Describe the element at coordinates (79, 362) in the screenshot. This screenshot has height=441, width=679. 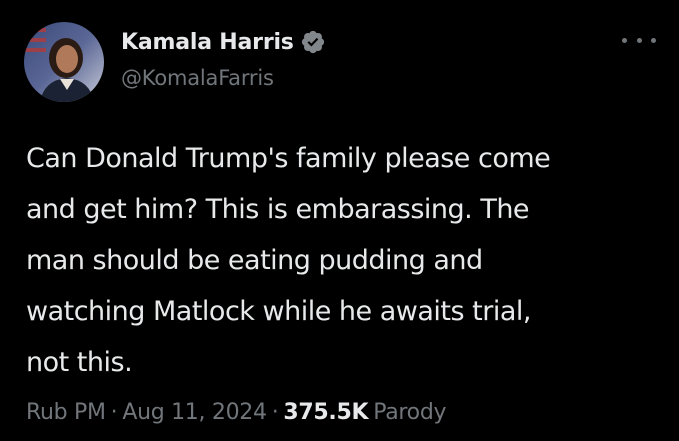
I see `tweet-text-line: not this.` at that location.